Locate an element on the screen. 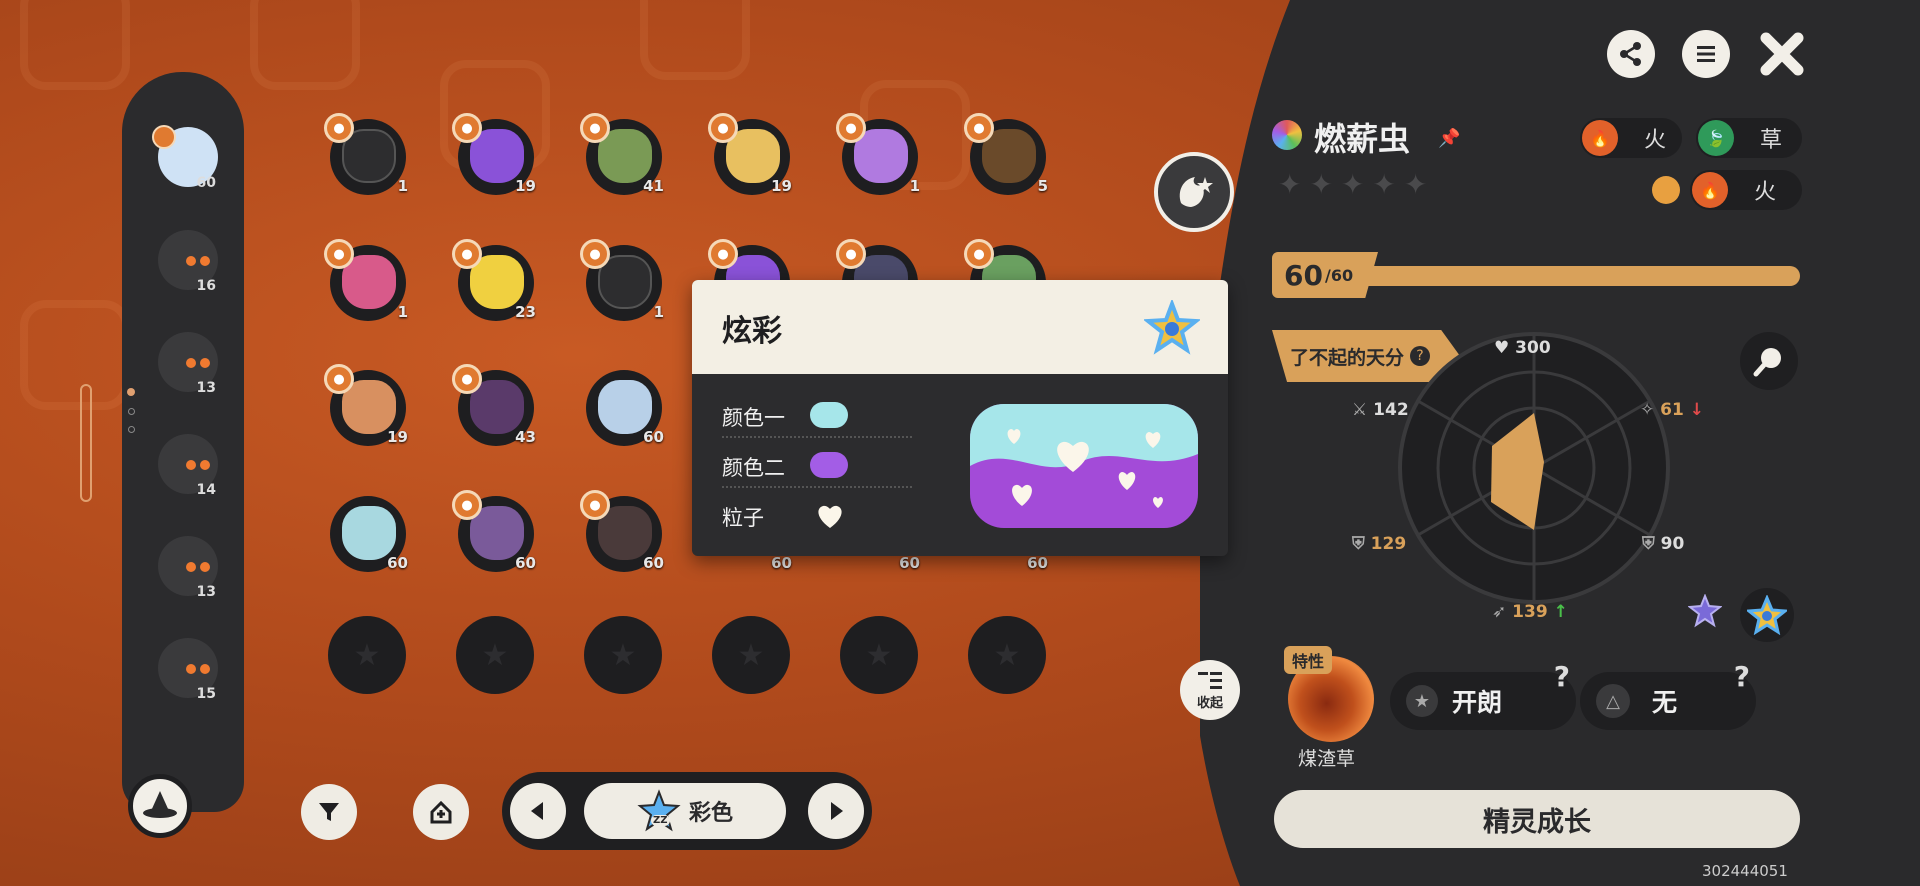 This screenshot has height=886, width=1920. team-pet-slot: 60 is located at coordinates (187, 160).